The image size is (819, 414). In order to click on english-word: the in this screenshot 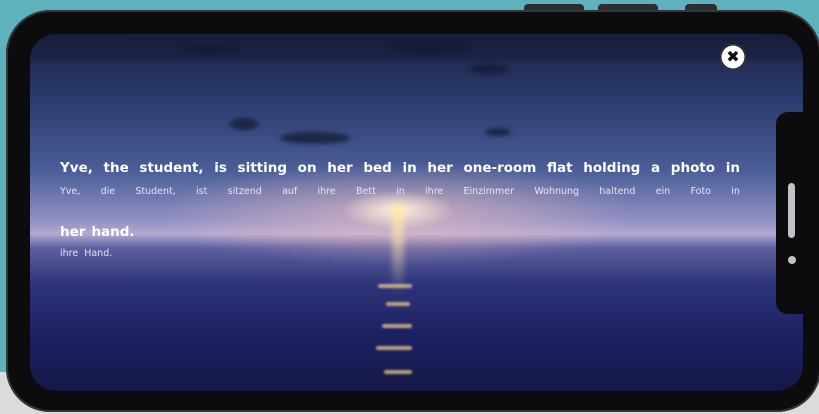, I will do `click(116, 168)`.